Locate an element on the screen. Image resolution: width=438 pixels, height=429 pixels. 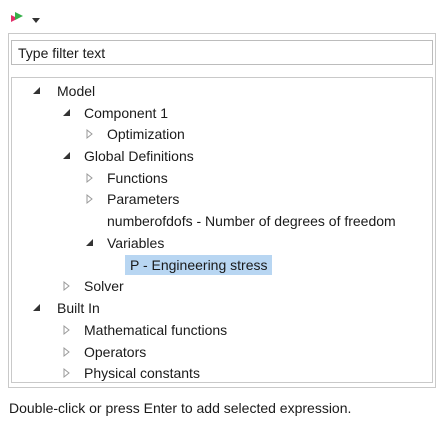
tree-item-label: Component 1 is located at coordinates (126, 113).